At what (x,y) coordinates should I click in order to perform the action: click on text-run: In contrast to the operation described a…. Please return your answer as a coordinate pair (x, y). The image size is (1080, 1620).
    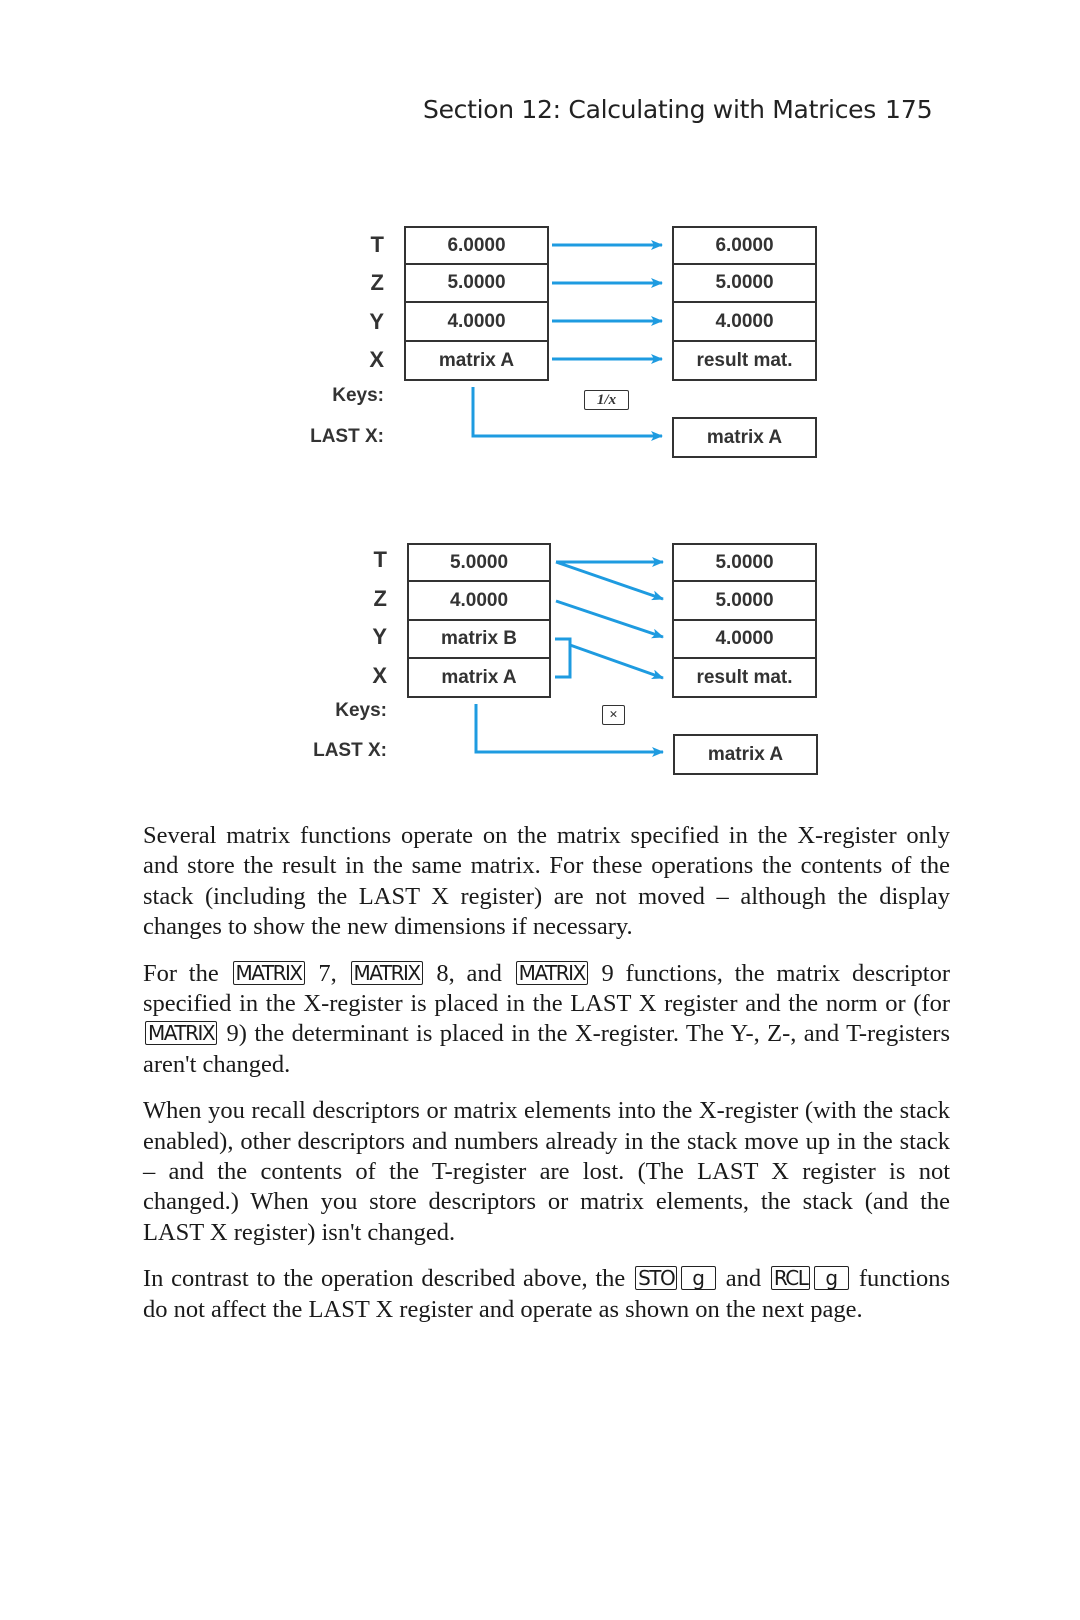
    Looking at the image, I should click on (384, 1279).